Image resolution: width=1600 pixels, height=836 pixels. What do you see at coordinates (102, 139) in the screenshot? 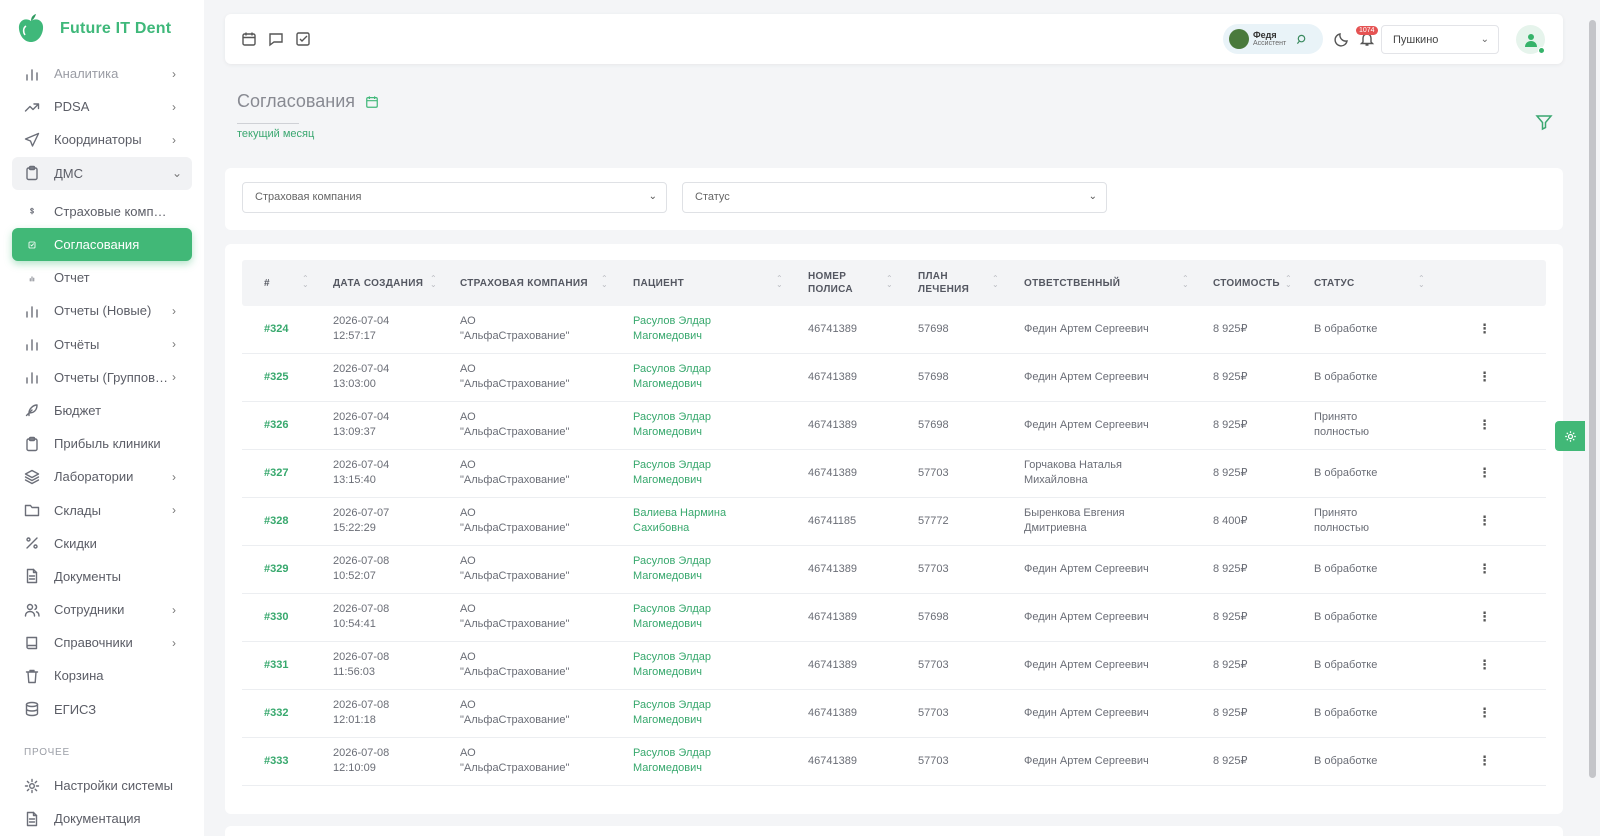
I see `sidebar-item-2: Координаторы ›` at bounding box center [102, 139].